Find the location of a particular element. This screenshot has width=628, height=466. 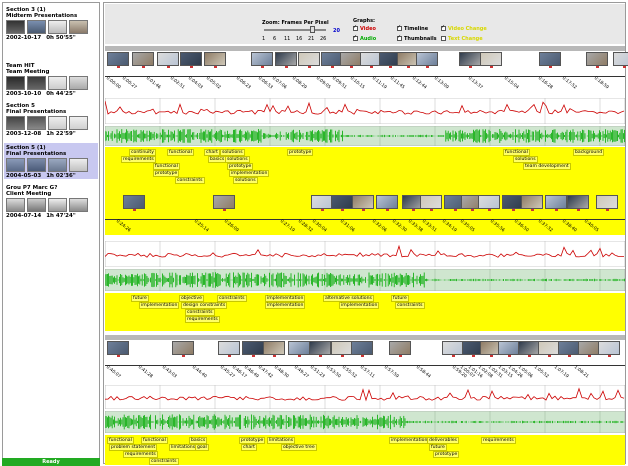

text-change-checkbox: Text Change is located at coordinates (462, 39).